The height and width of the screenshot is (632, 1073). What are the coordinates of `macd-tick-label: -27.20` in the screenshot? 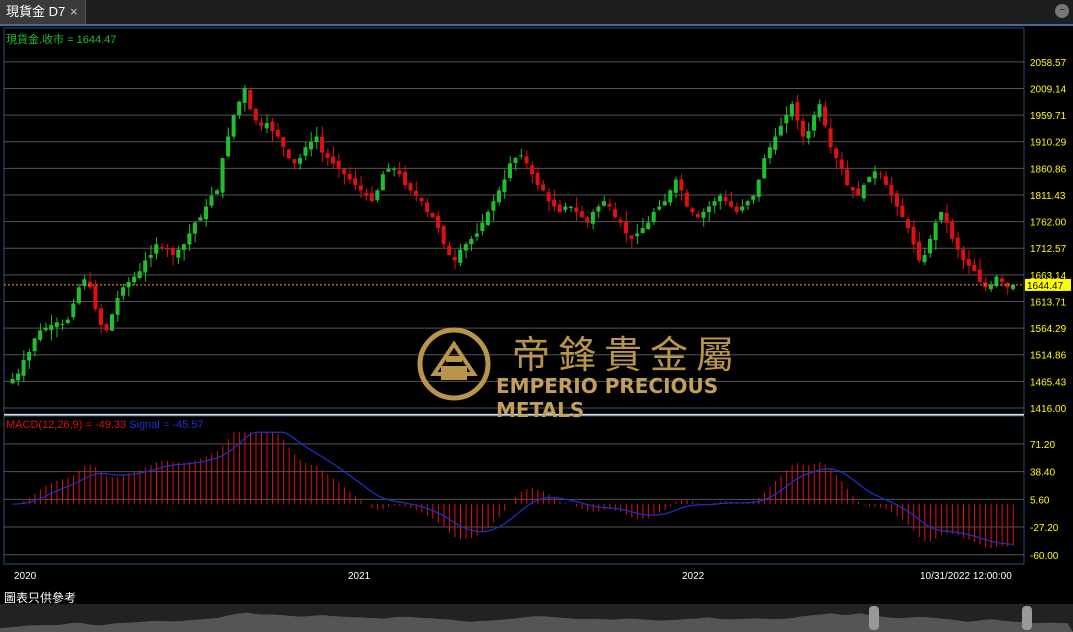 It's located at (1044, 528).